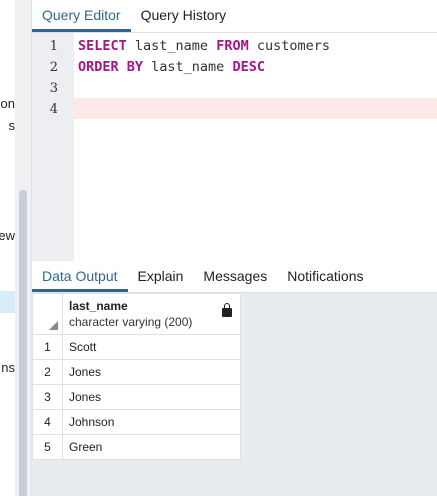  What do you see at coordinates (151, 447) in the screenshot?
I see `cell-last-name: Green` at bounding box center [151, 447].